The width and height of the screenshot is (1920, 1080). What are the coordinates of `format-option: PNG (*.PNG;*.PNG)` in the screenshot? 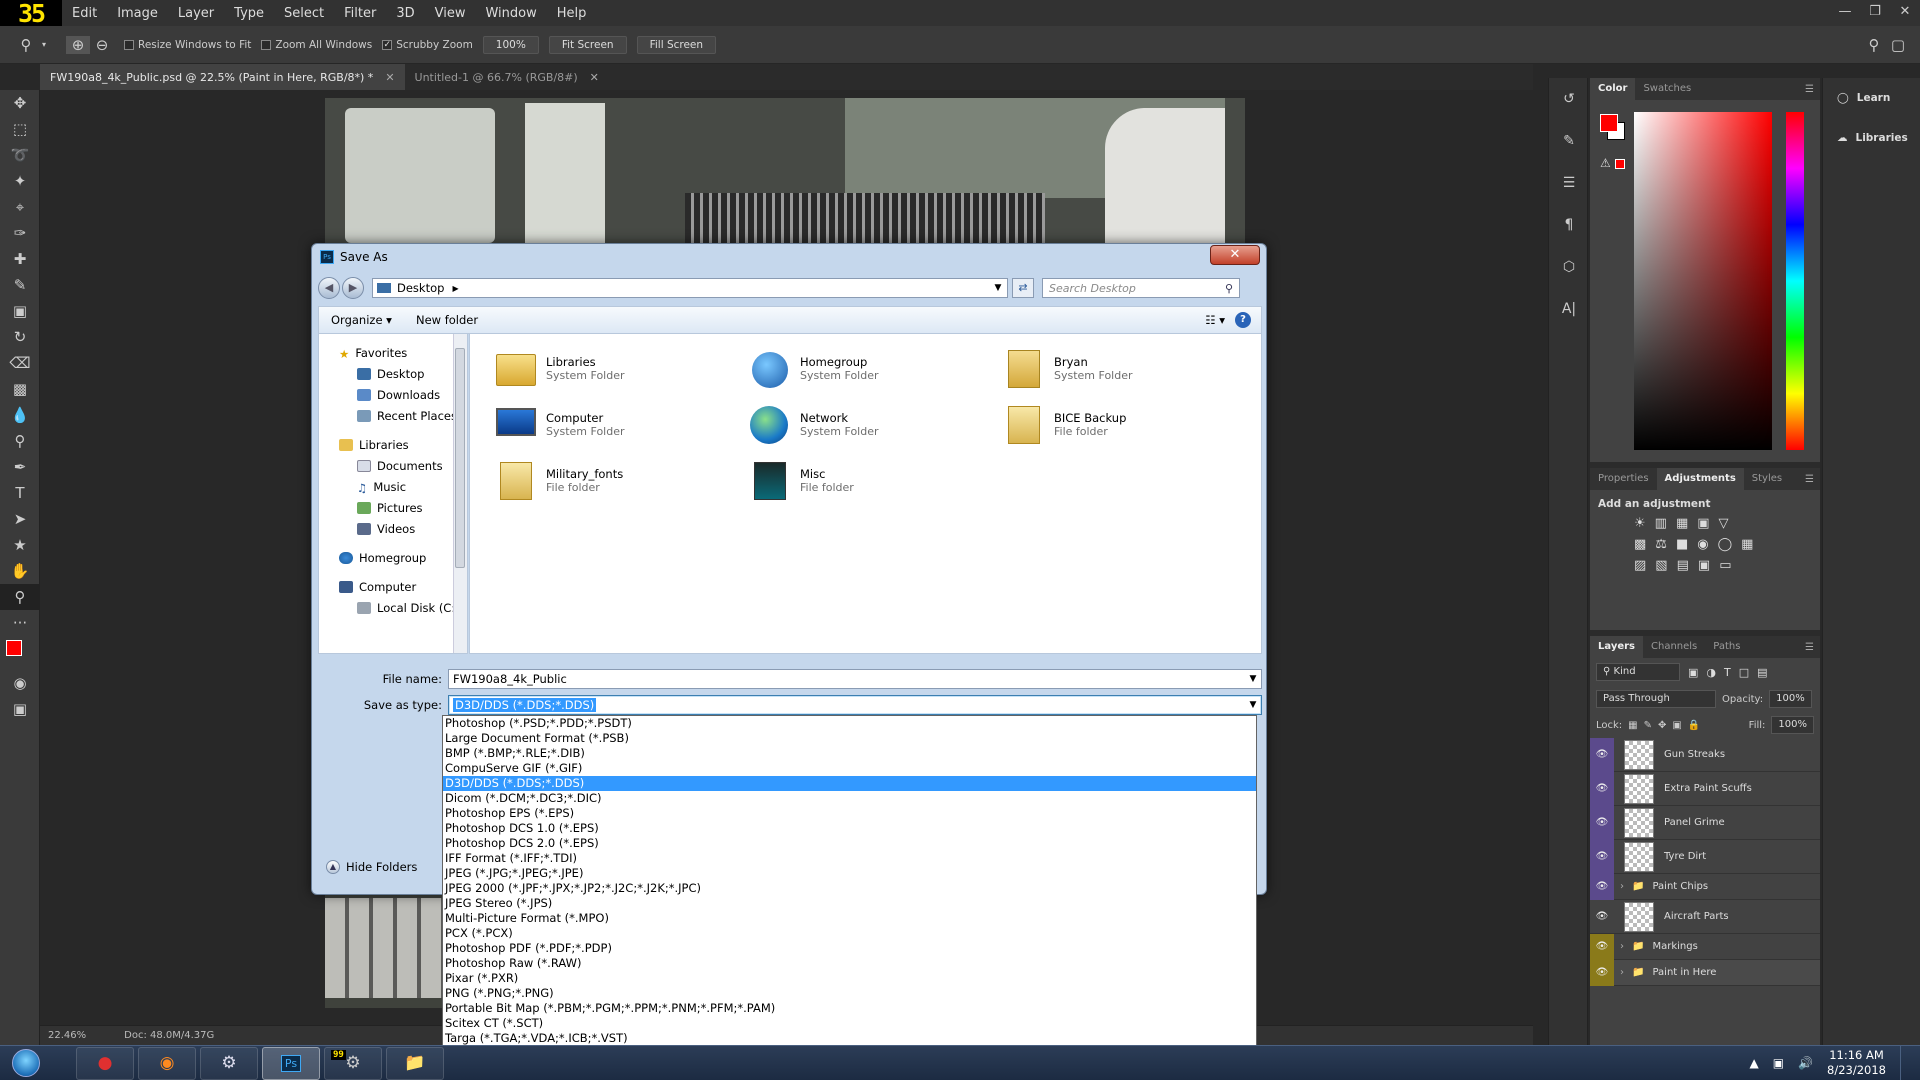 It's located at (849, 993).